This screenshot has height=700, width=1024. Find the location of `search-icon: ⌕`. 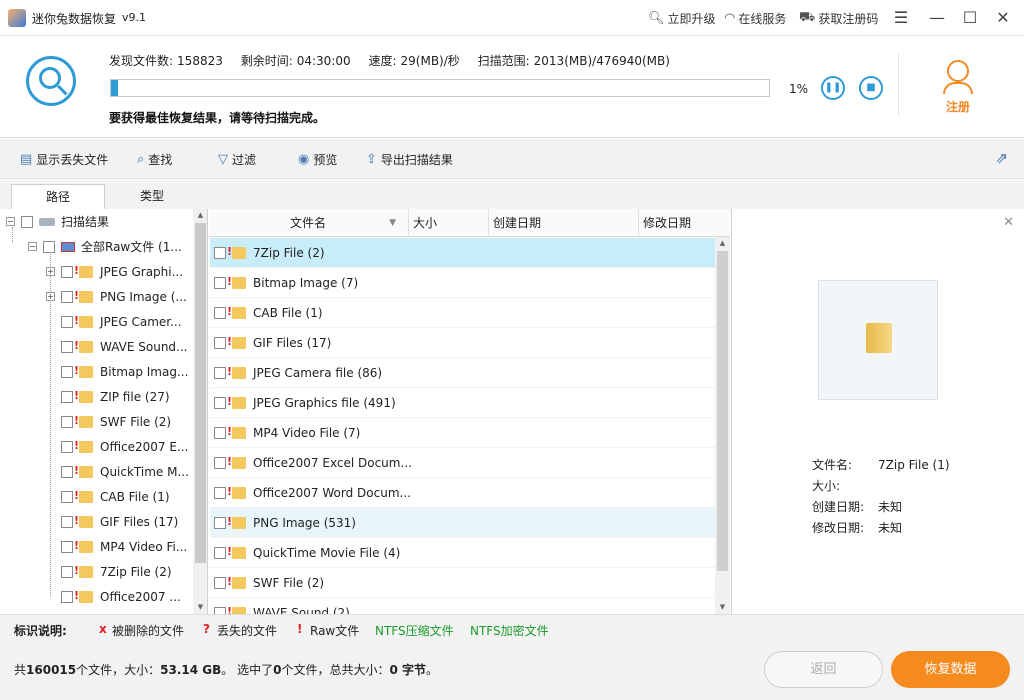

search-icon: ⌕ is located at coordinates (141, 159).